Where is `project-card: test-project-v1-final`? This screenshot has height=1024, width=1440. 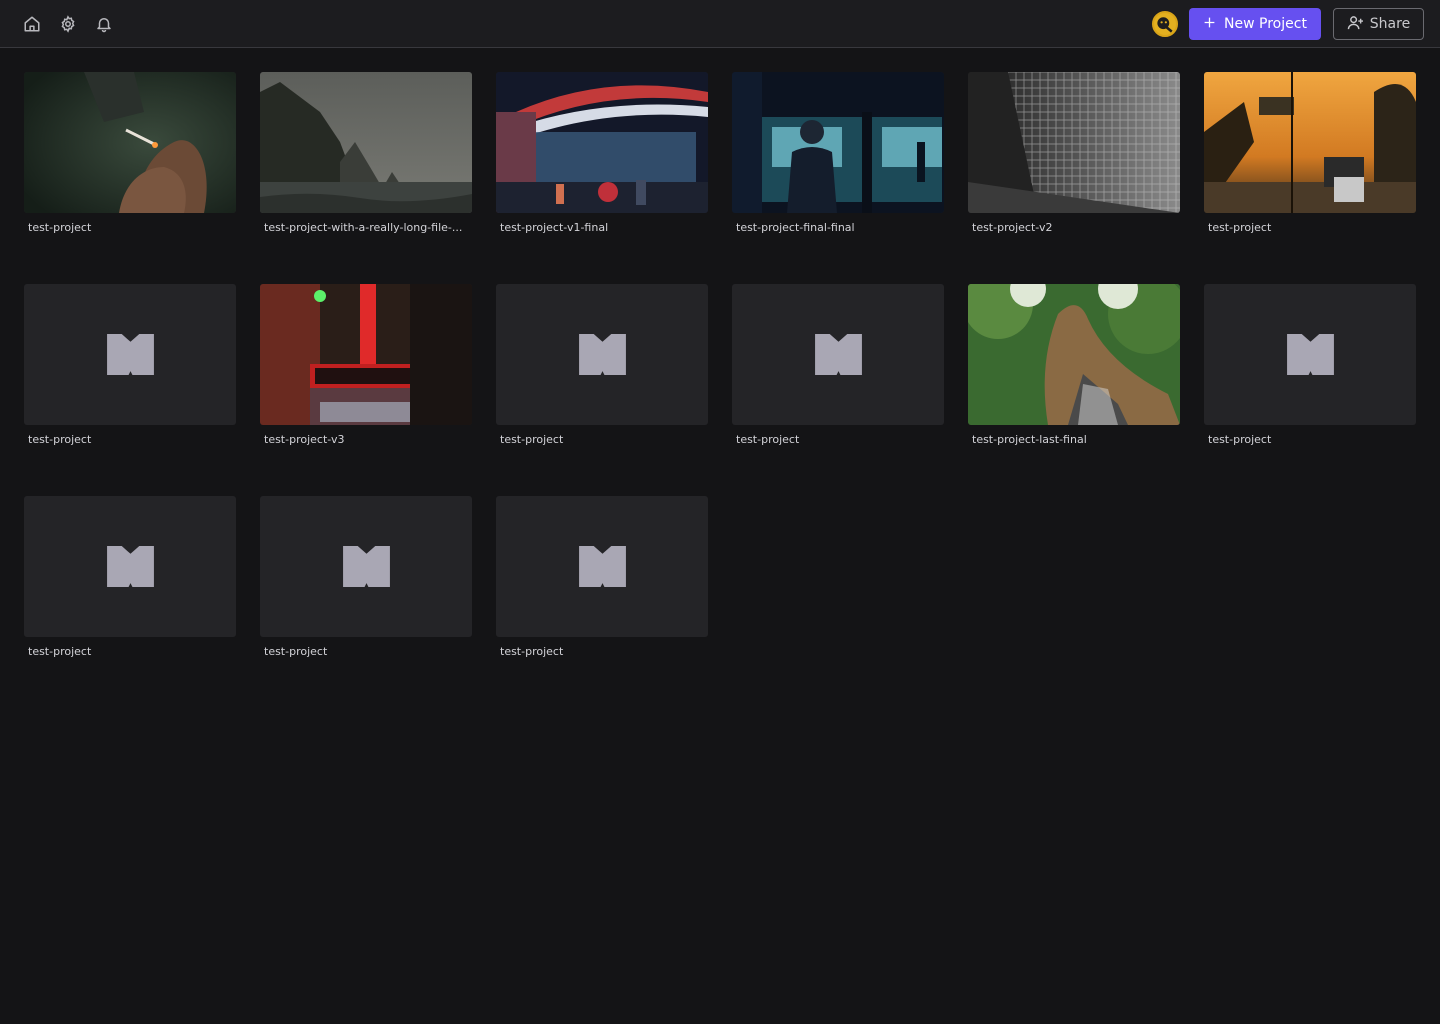
project-card: test-project-v1-final is located at coordinates (602, 153).